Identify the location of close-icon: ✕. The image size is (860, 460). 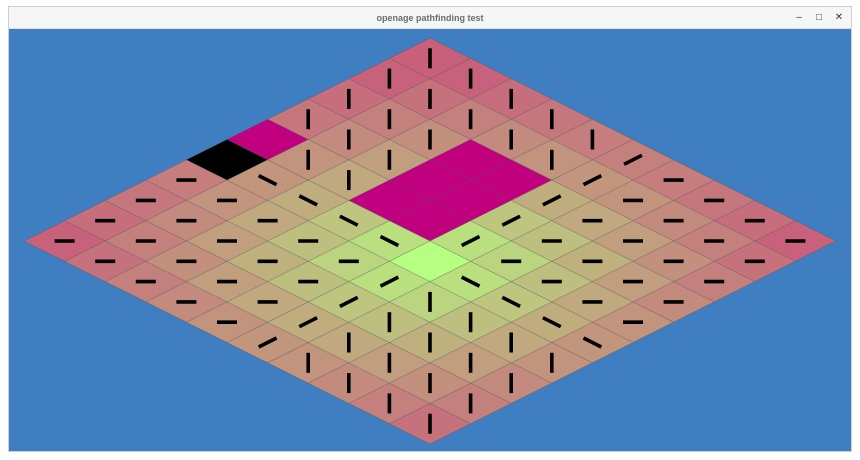
(839, 18).